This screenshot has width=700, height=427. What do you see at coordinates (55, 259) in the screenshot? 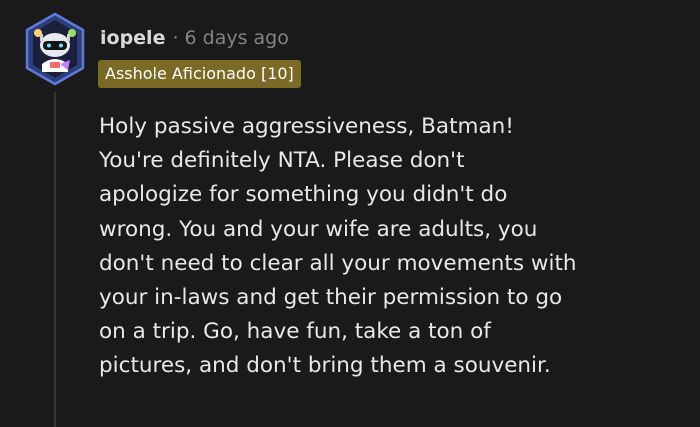
I see `thread-line` at bounding box center [55, 259].